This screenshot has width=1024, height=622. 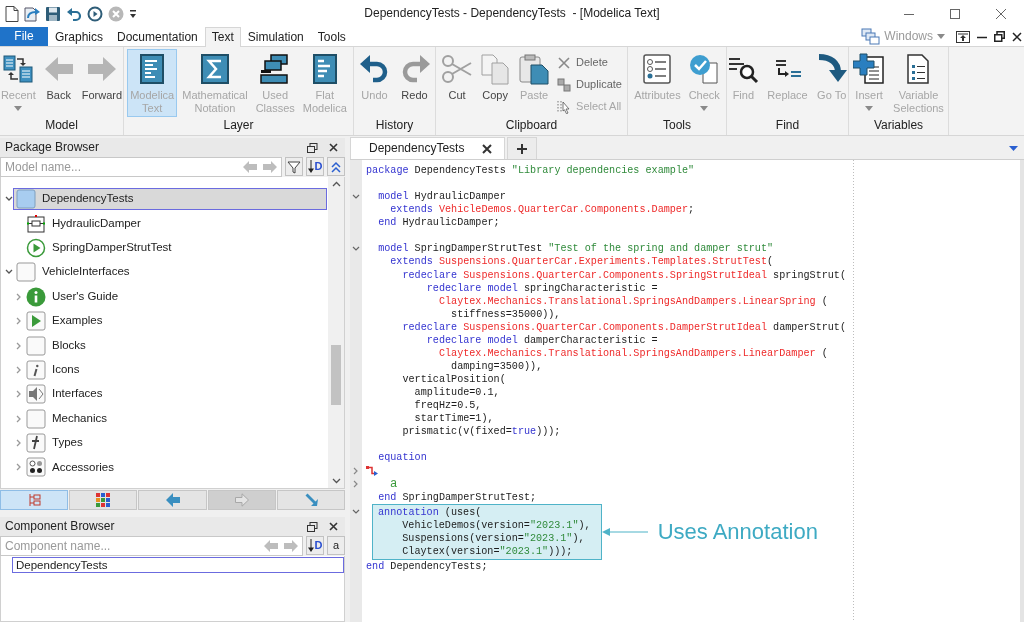 I want to click on document-arrow-icon, so click(x=32, y=13).